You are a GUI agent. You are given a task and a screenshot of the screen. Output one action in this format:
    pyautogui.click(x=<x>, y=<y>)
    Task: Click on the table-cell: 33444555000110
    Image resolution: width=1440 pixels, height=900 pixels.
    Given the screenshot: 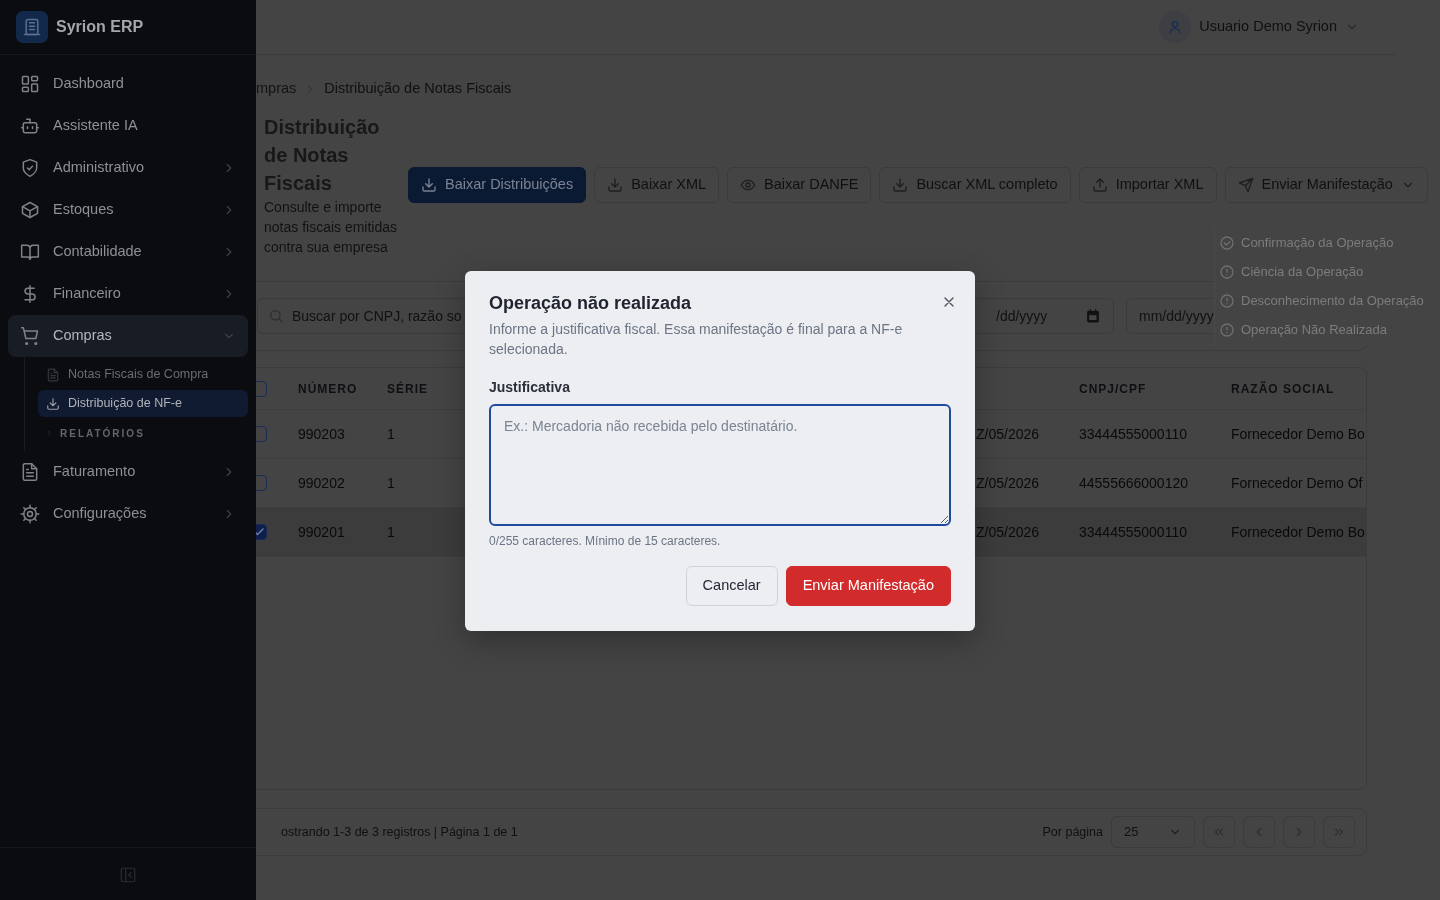 What is the action you would take?
    pyautogui.click(x=1133, y=434)
    